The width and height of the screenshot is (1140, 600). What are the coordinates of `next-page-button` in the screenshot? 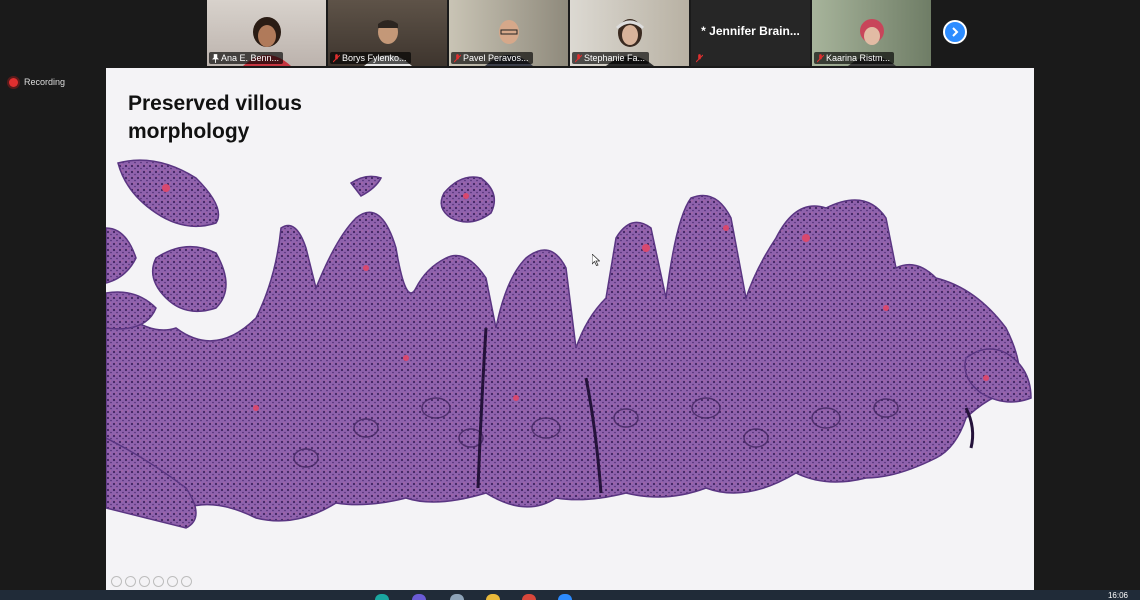 It's located at (955, 32).